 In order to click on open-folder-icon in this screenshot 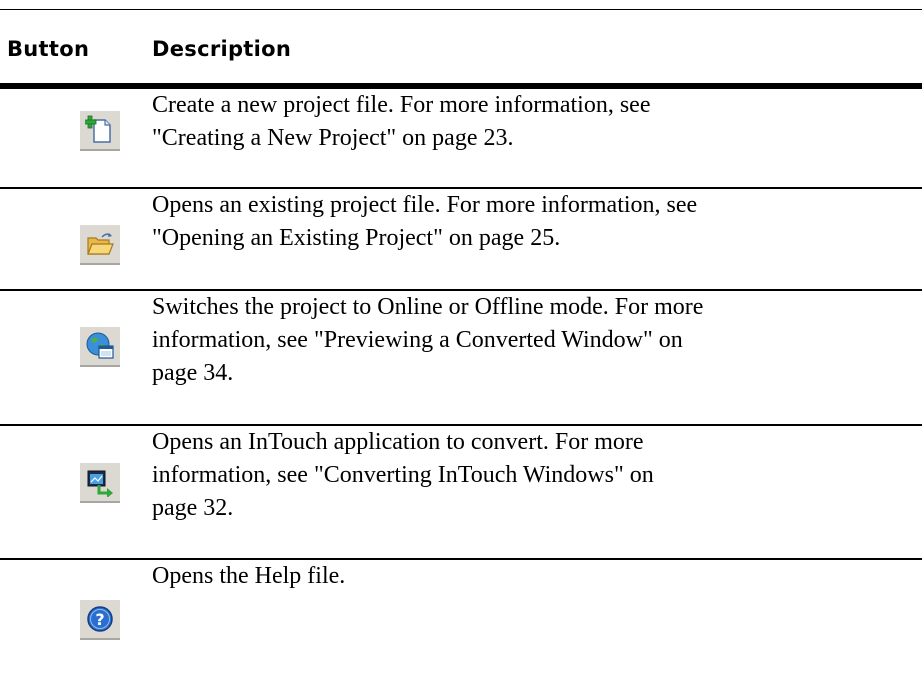, I will do `click(100, 244)`.